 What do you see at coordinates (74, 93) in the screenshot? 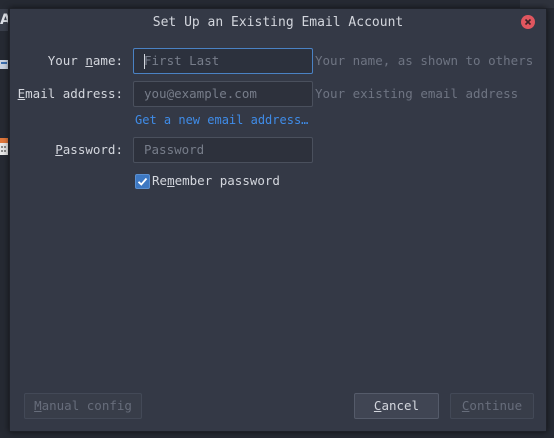
I see `email-label-post: mail address:` at bounding box center [74, 93].